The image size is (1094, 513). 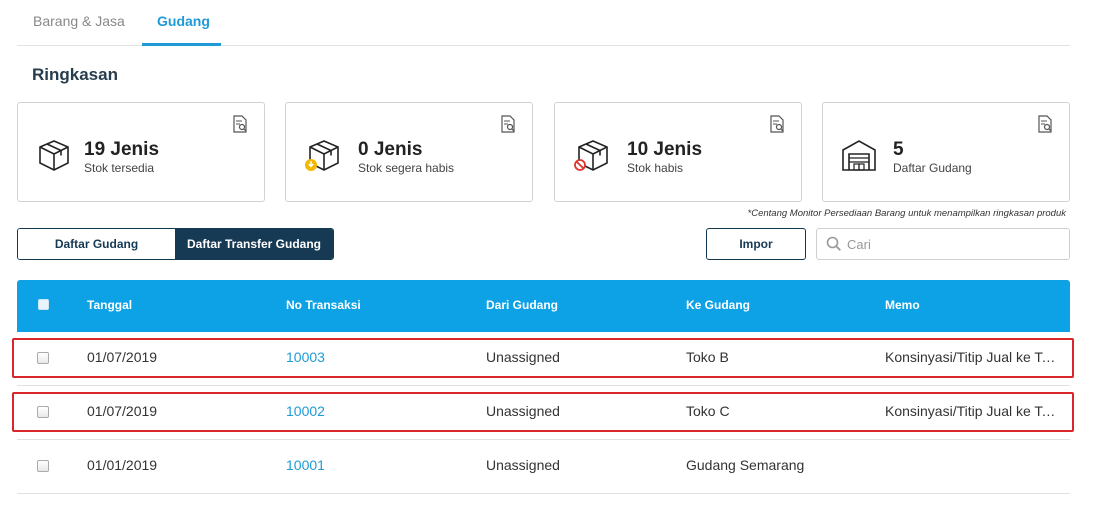 I want to click on cell-no-transaksi-link: 10003, so click(x=305, y=357).